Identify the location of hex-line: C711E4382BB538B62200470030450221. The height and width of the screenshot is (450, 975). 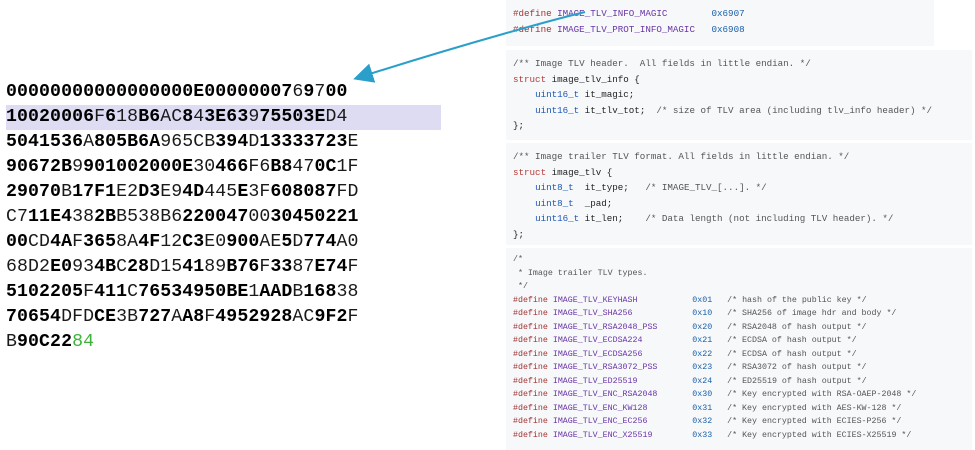
(223, 217).